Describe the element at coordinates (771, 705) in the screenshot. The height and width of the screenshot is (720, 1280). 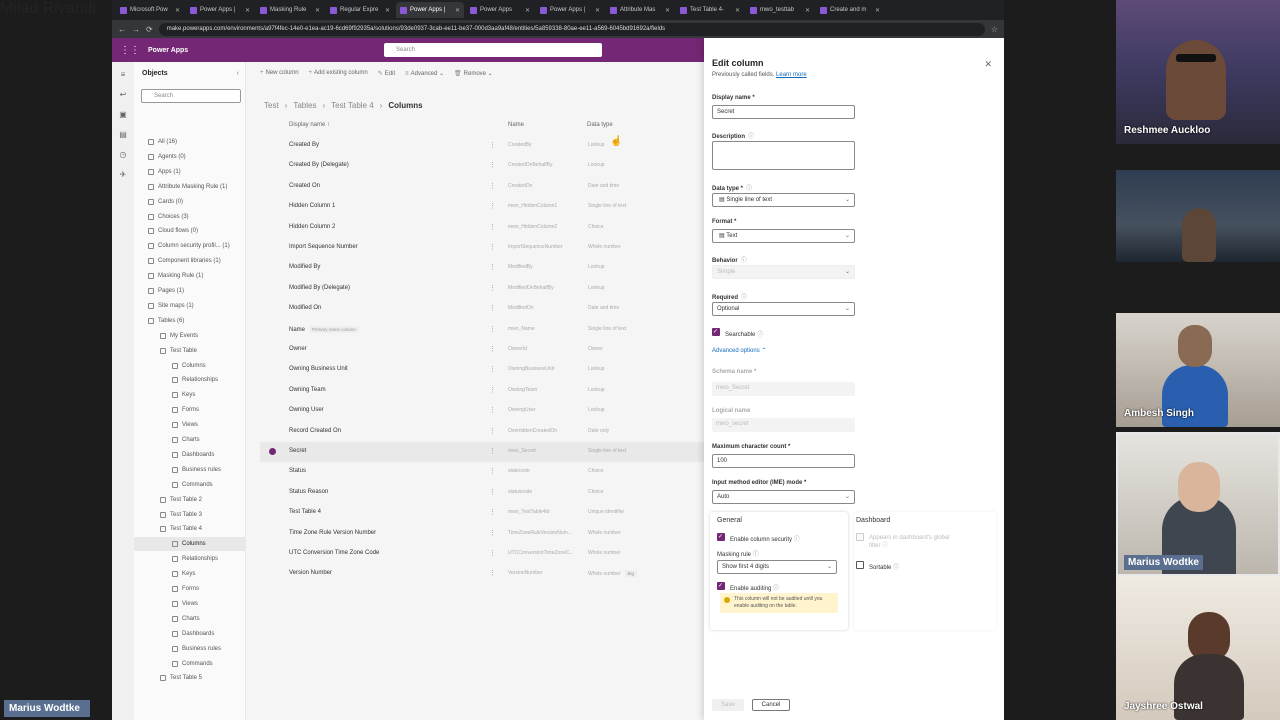
I see `cancel-button: Cancel` at that location.